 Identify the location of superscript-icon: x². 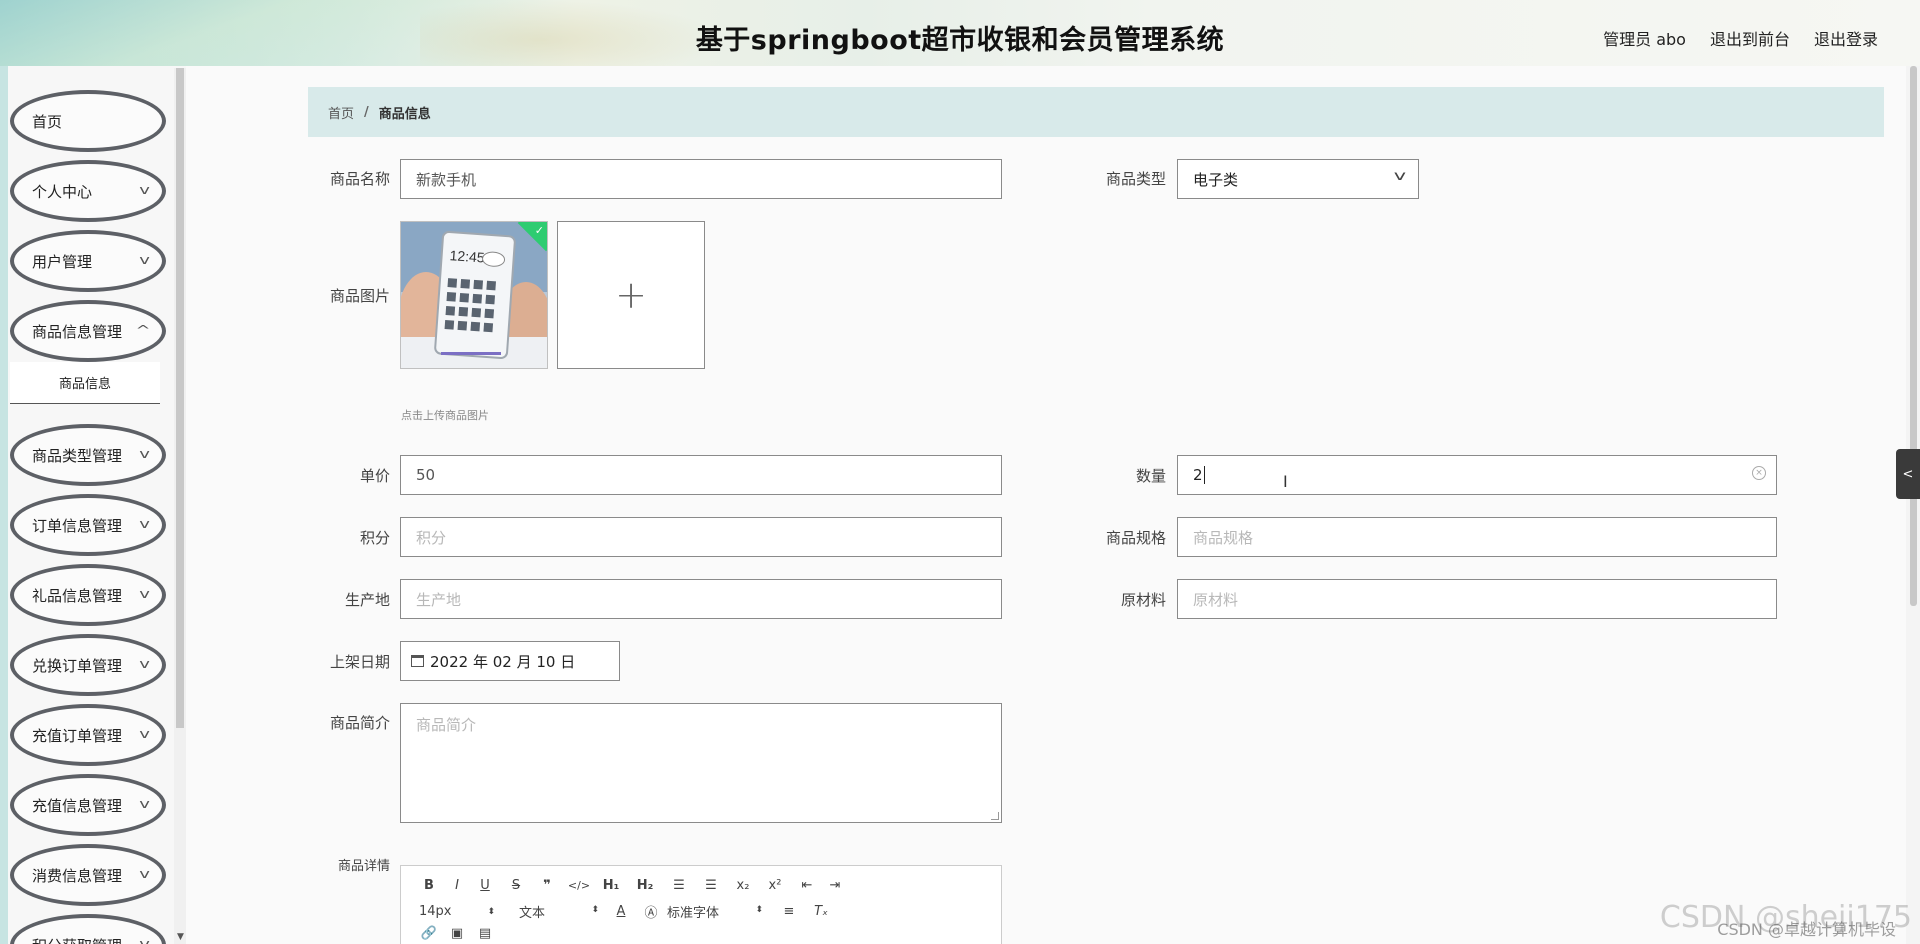
(775, 885).